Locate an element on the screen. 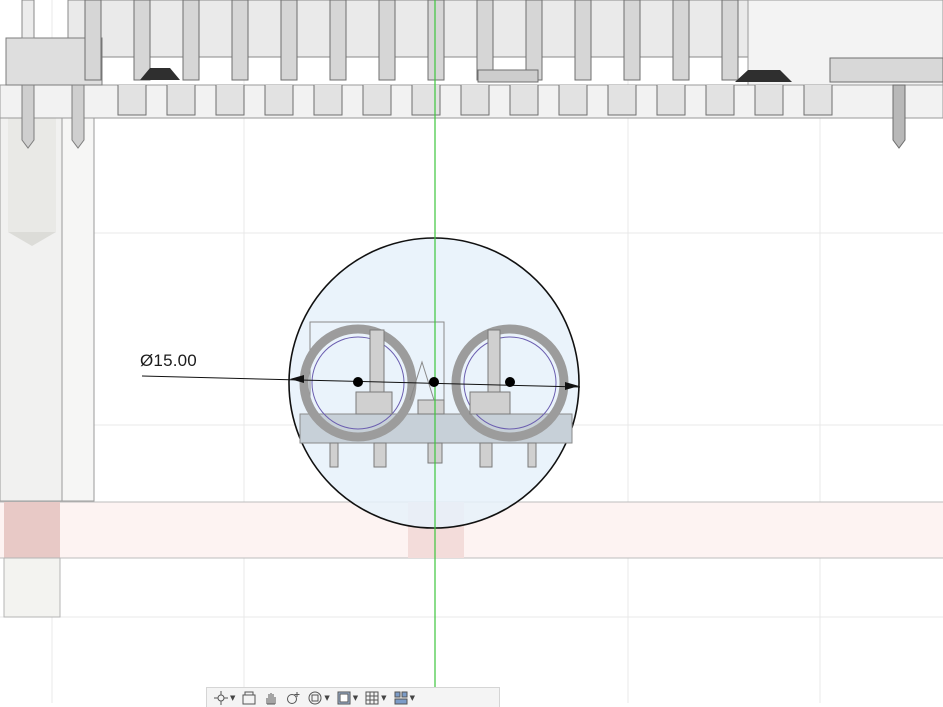 Image resolution: width=943 pixels, height=707 pixels. navigation-toolbar: ▼ ▼ ▼ ▼ ▼ is located at coordinates (353, 697).